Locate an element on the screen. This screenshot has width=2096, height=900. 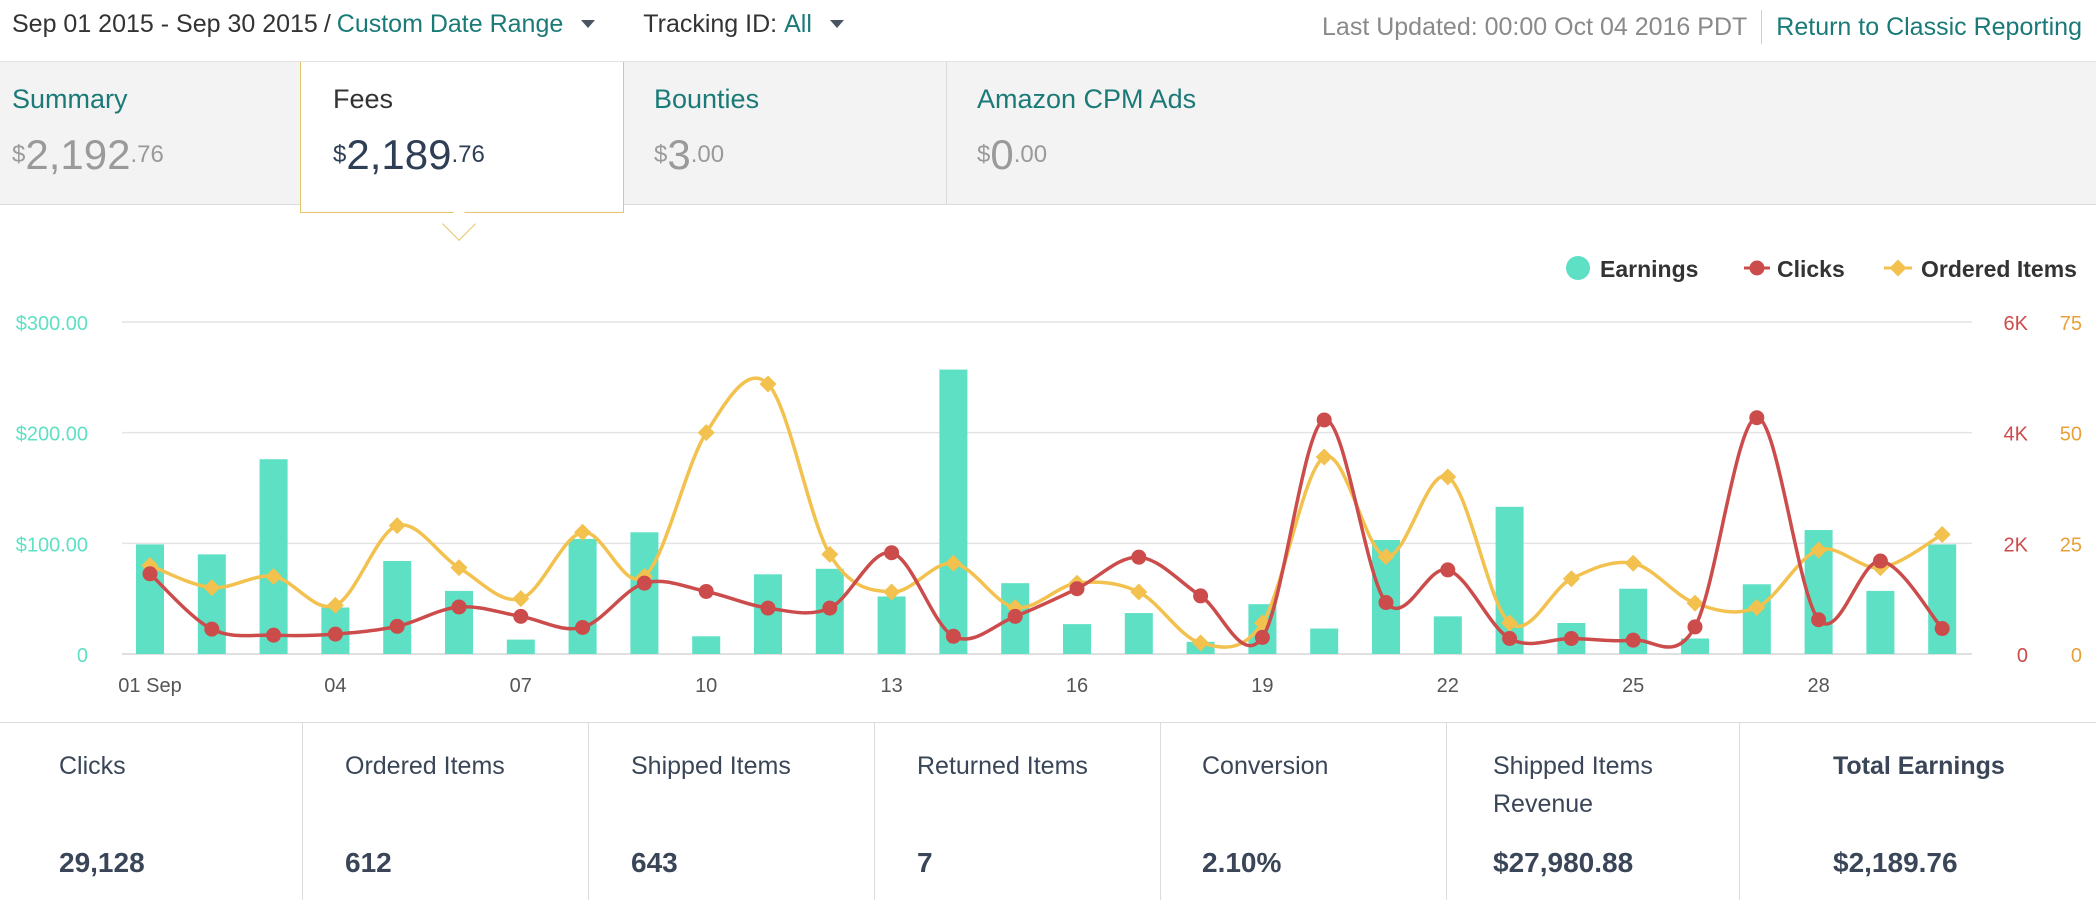
amount-whole: 0 is located at coordinates (1002, 154).